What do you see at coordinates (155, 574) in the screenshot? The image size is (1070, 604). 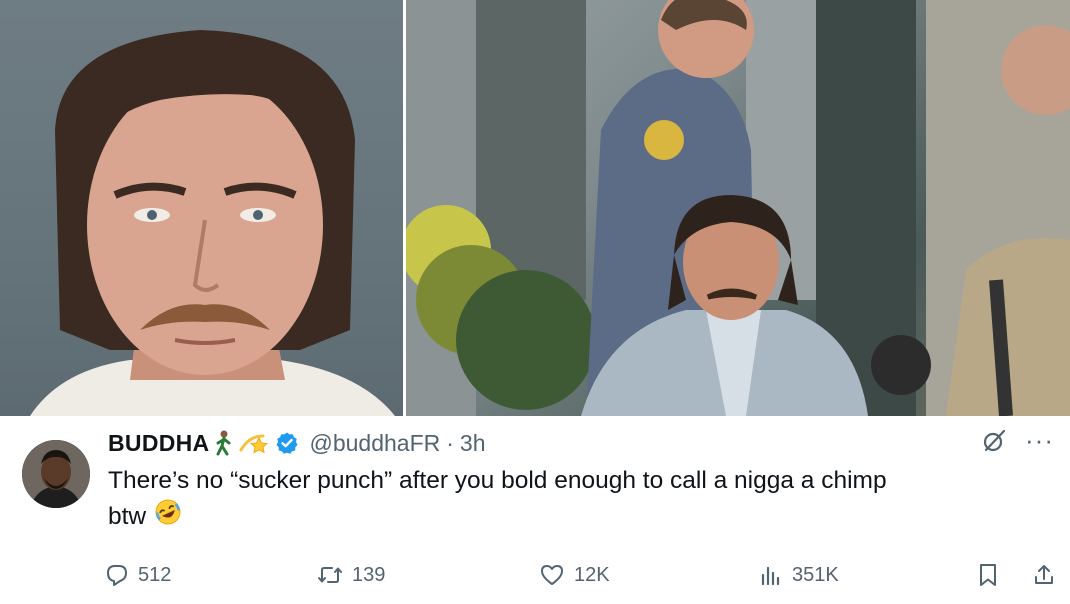 I see `reply-count: 512` at bounding box center [155, 574].